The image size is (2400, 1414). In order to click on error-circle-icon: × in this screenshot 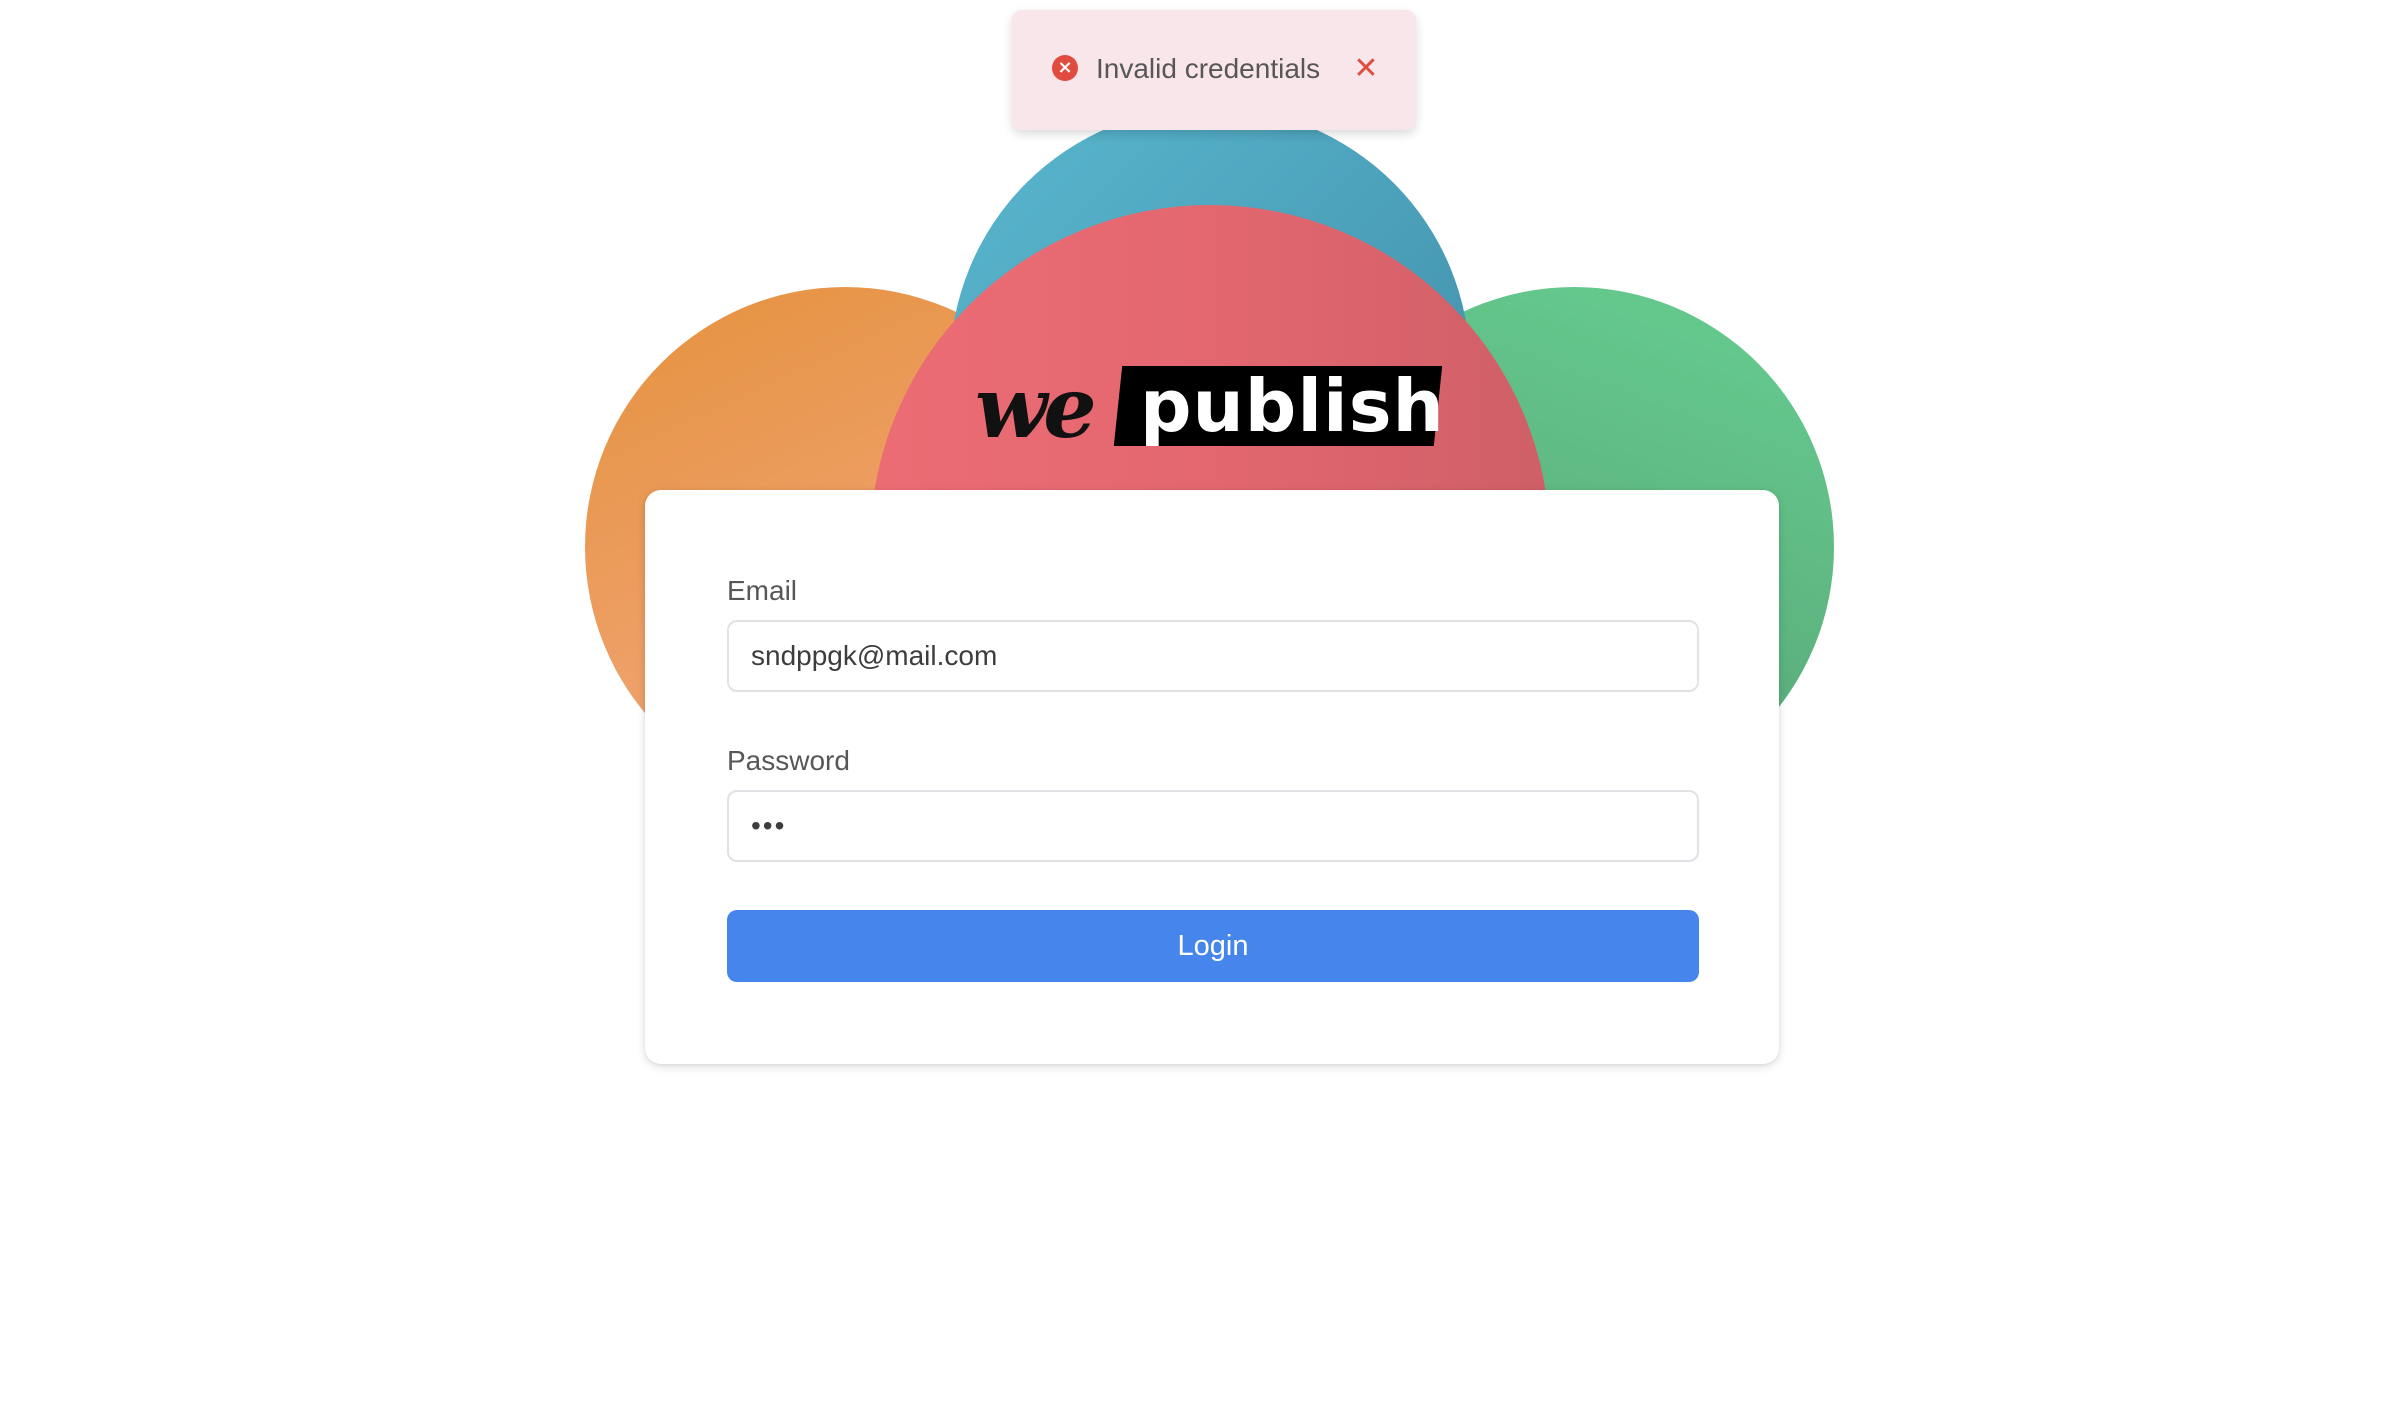, I will do `click(1065, 68)`.